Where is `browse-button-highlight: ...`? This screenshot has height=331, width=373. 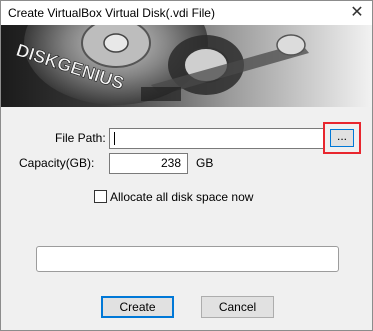
browse-button-highlight: ... is located at coordinates (342, 138).